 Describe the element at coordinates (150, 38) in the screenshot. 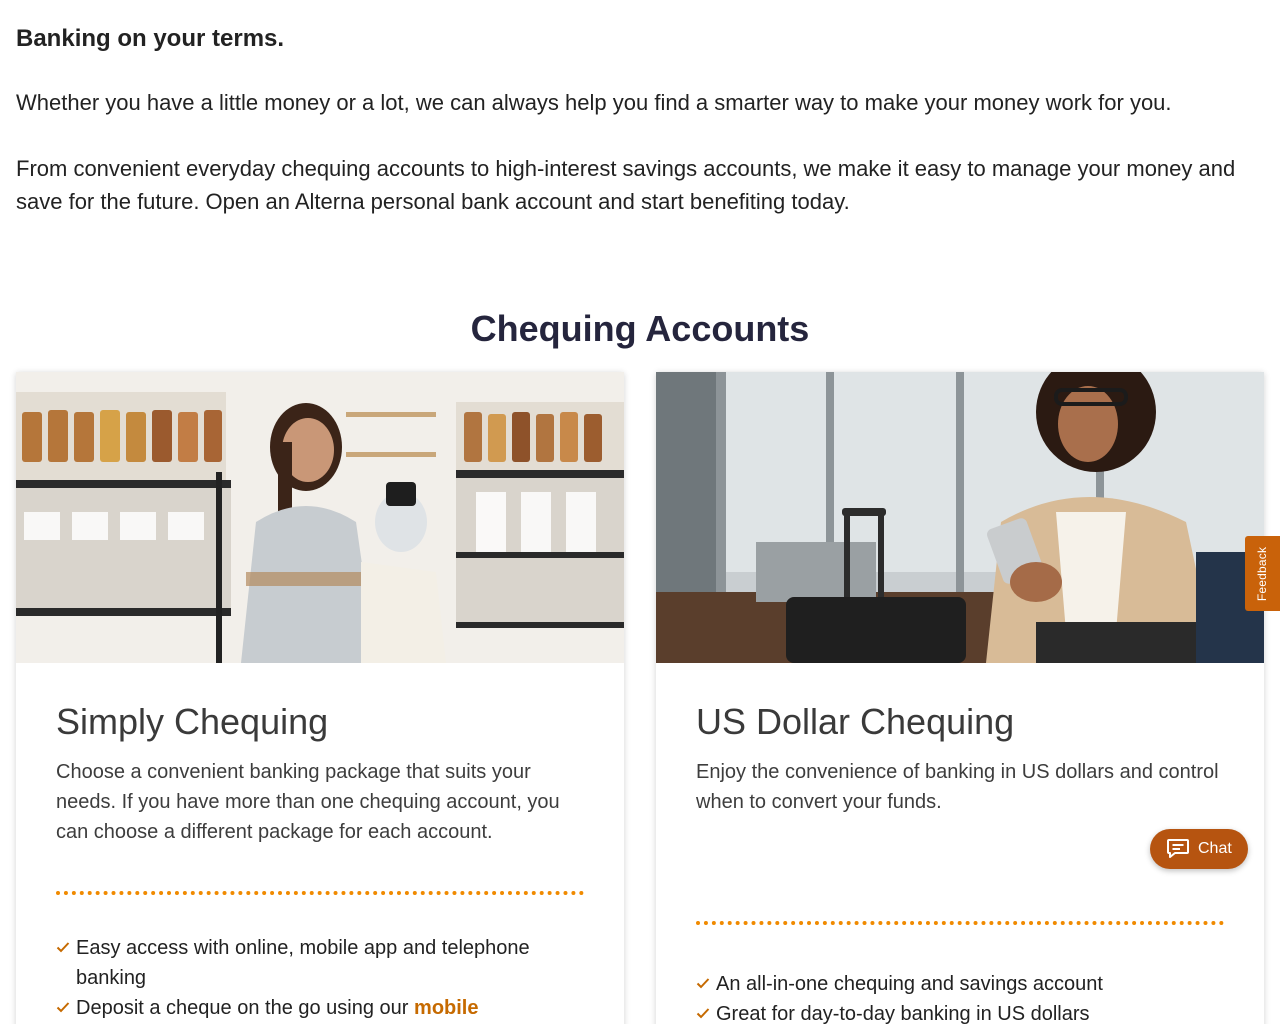

I see `intro-heading: Banking on your terms.` at that location.